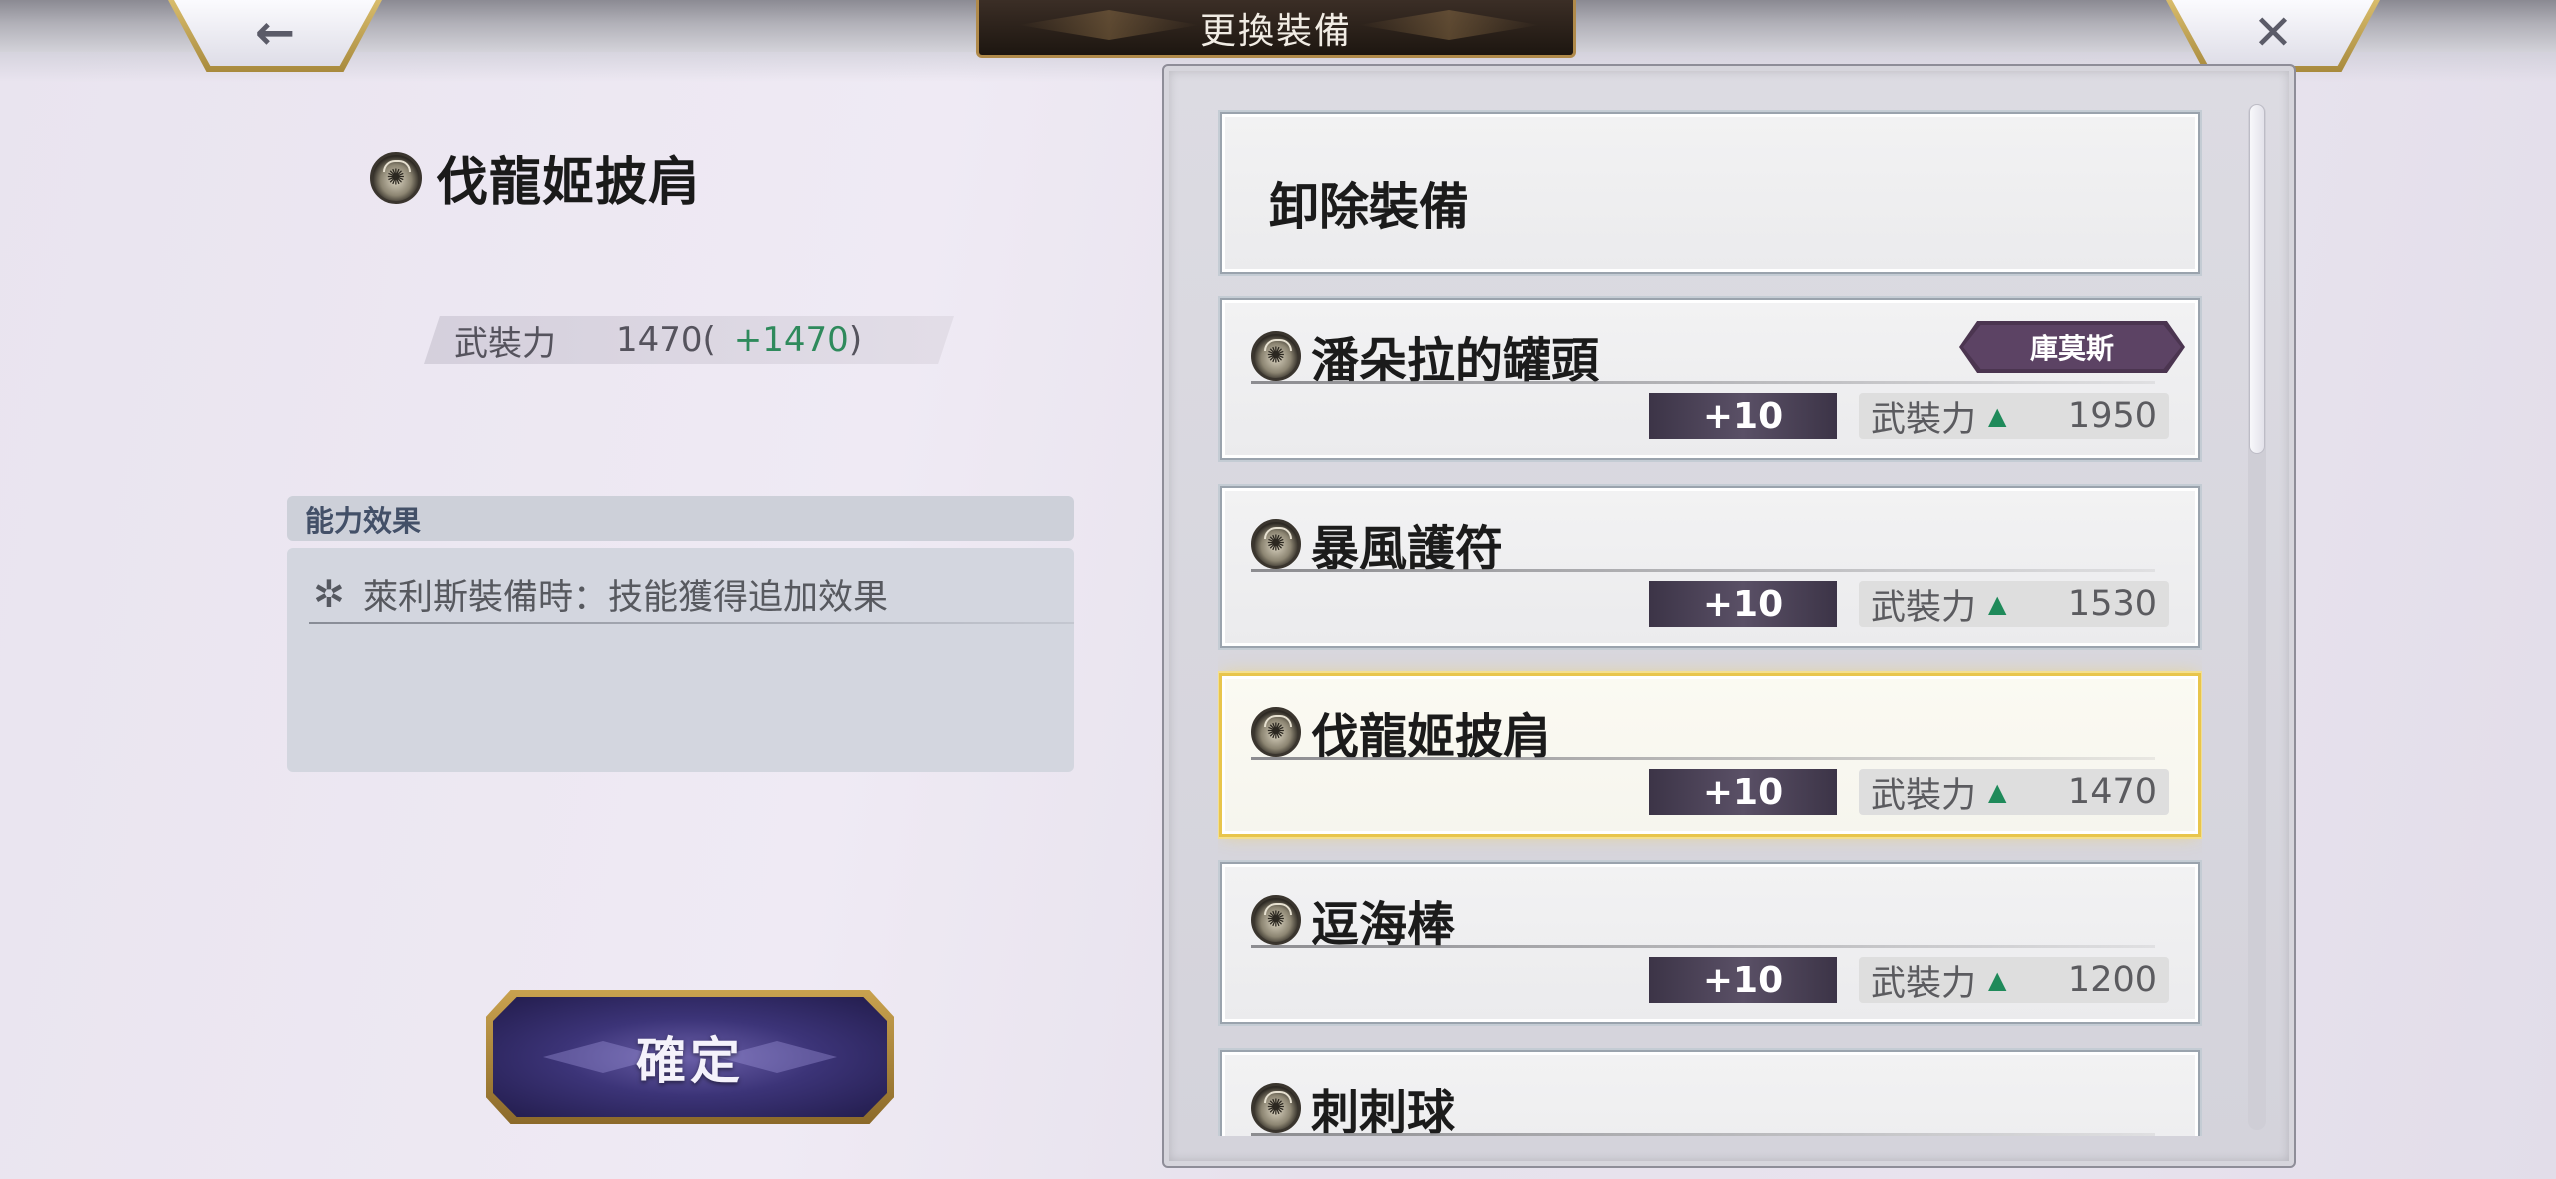 This screenshot has width=2556, height=1179. What do you see at coordinates (1109, 25) in the screenshot?
I see `title-deco-left` at bounding box center [1109, 25].